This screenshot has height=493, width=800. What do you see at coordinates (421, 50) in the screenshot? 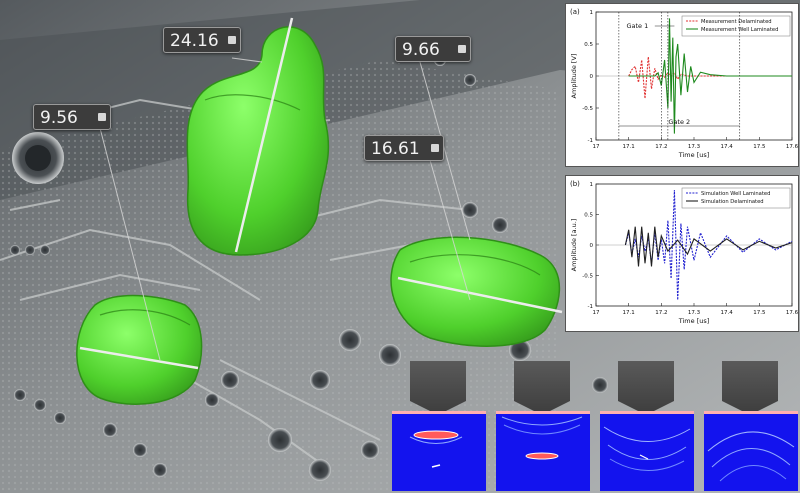
I see `measurement-value: 9.66` at bounding box center [421, 50].